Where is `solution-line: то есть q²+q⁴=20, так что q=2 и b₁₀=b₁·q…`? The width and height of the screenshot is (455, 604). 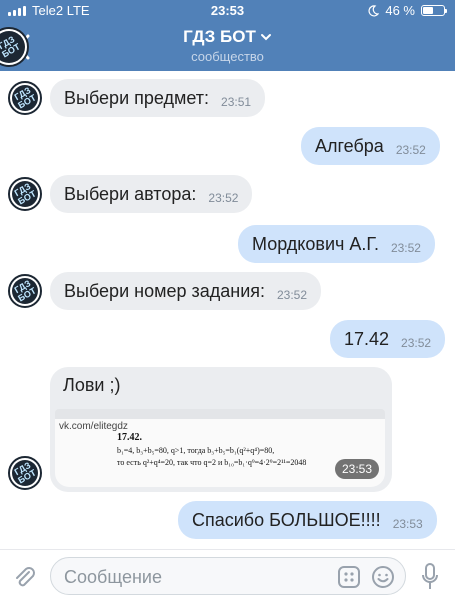 solution-line: то есть q²+q⁴=20, так что q=2 и b₁₀=b₁·q… is located at coordinates (212, 462).